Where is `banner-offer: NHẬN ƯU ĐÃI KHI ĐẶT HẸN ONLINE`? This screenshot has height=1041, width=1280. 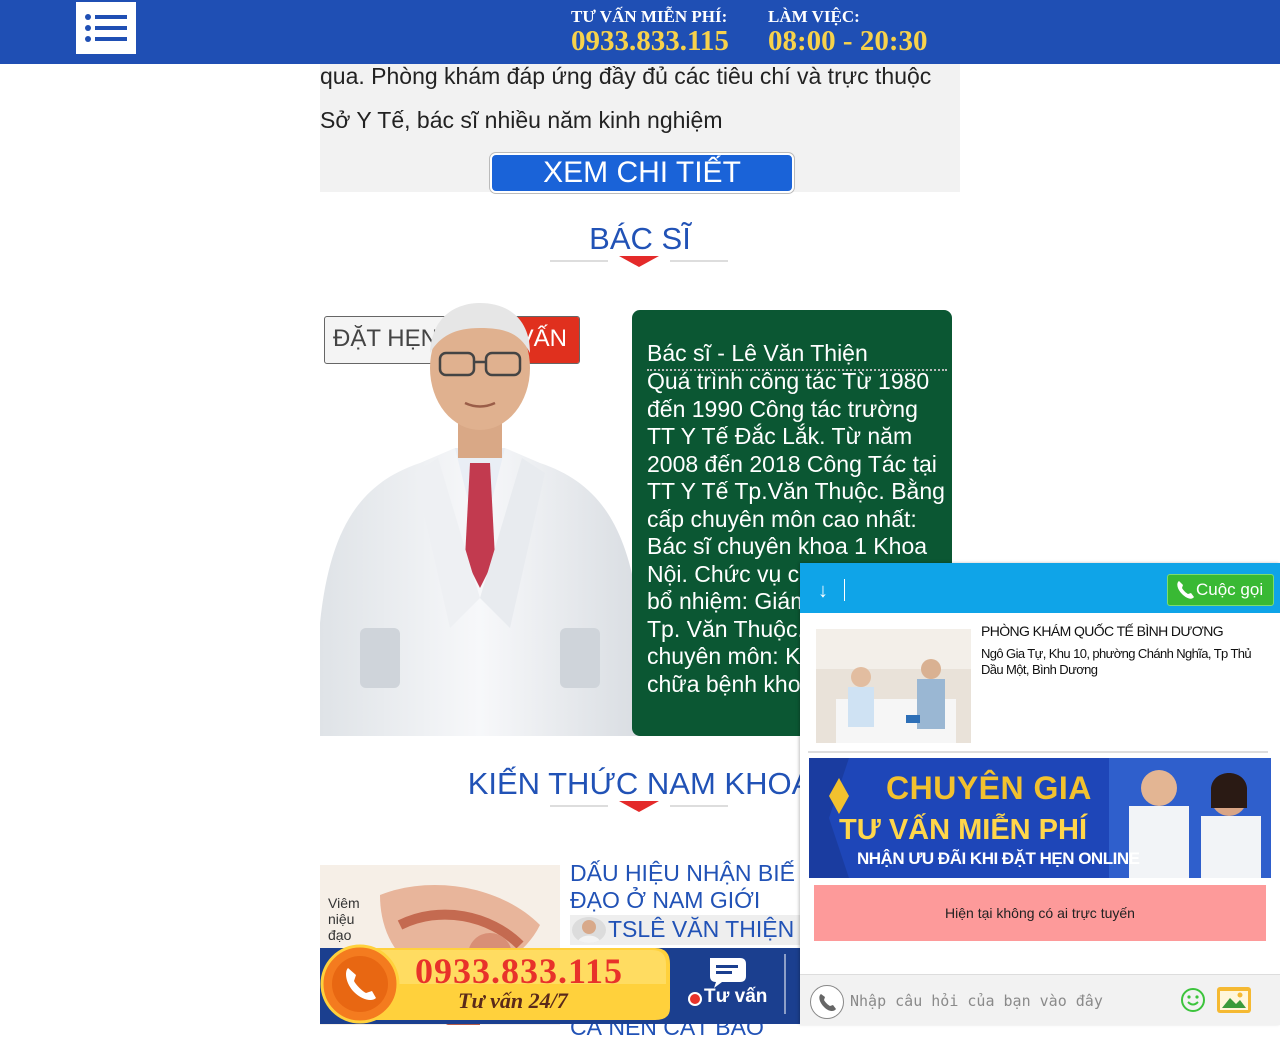
banner-offer: NHẬN ƯU ĐÃI KHI ĐẶT HẸN ONLINE is located at coordinates (998, 858).